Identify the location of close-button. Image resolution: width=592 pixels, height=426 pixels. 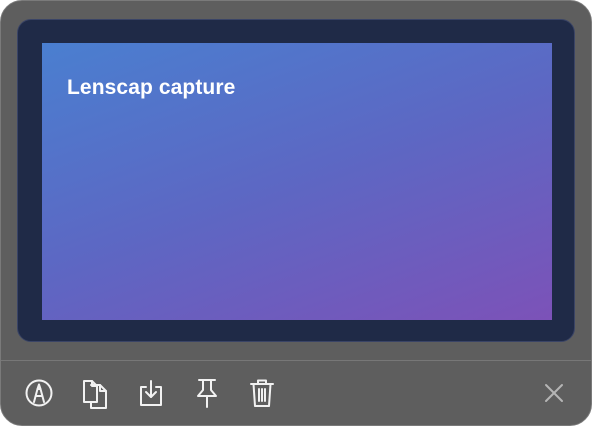
(554, 393).